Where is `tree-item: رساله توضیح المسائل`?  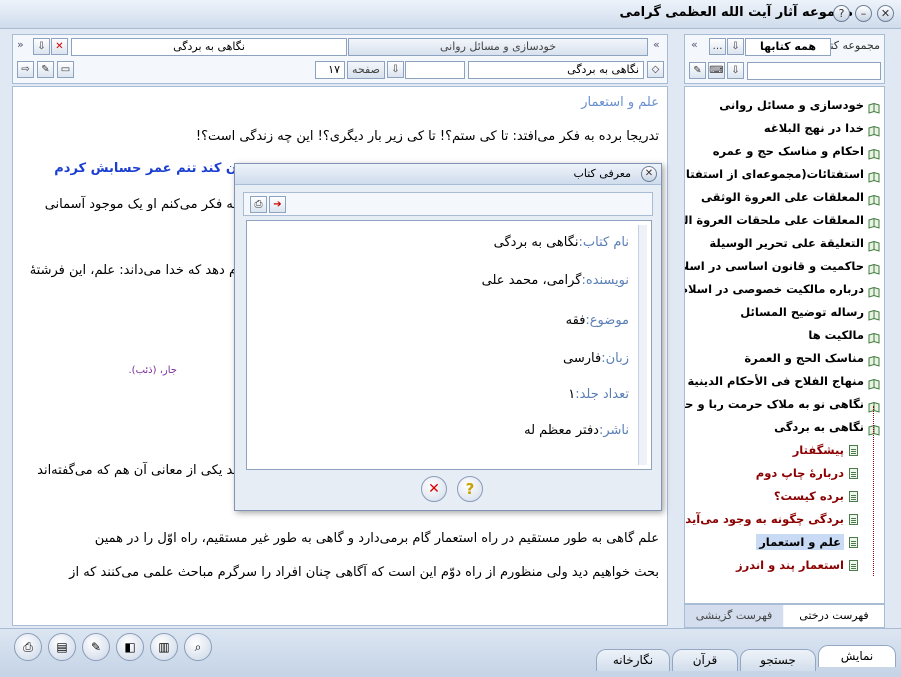 tree-item: رساله توضیح المسائل is located at coordinates (810, 312).